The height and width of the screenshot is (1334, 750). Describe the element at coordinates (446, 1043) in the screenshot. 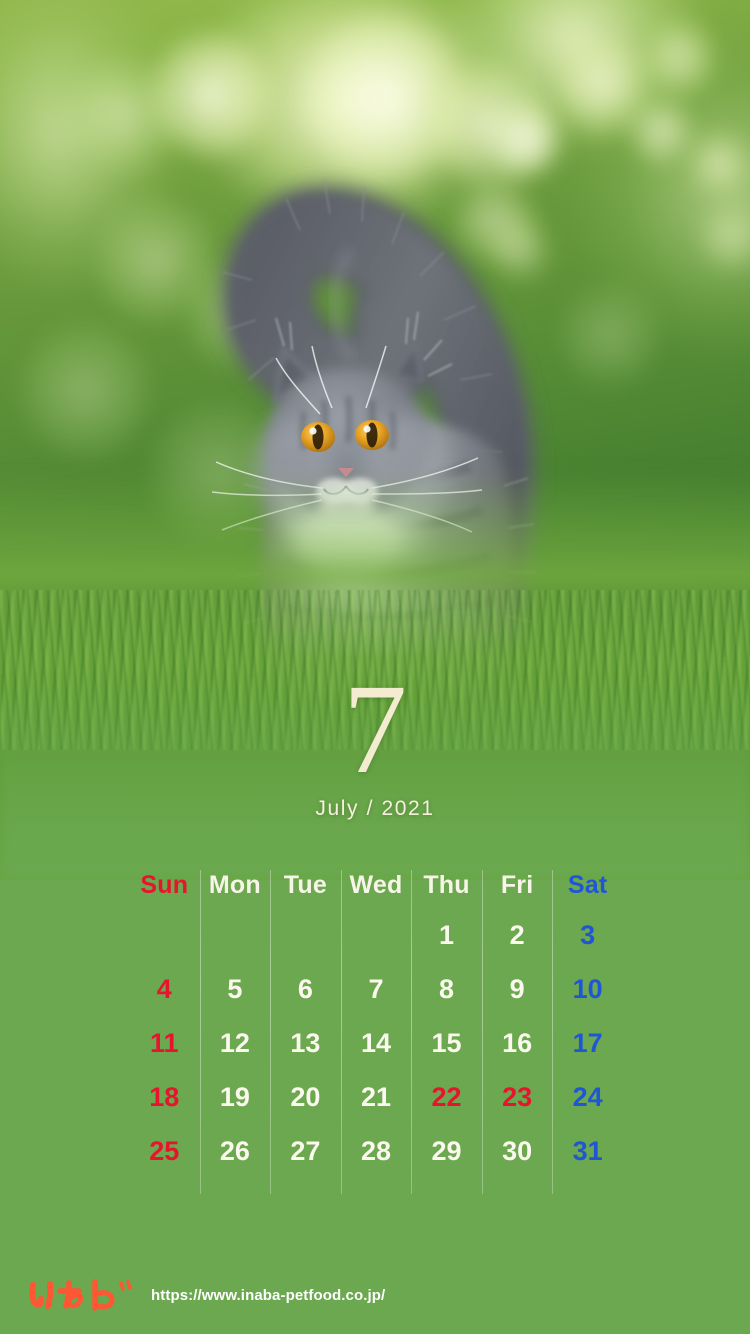

I see `calendar-day-15: 15` at that location.